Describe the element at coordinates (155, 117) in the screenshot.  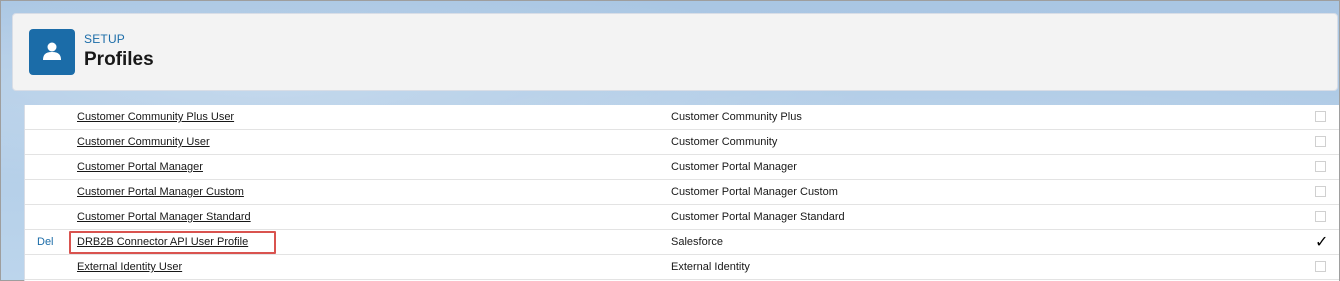
I see `profile-link: Customer Community Plus User` at that location.